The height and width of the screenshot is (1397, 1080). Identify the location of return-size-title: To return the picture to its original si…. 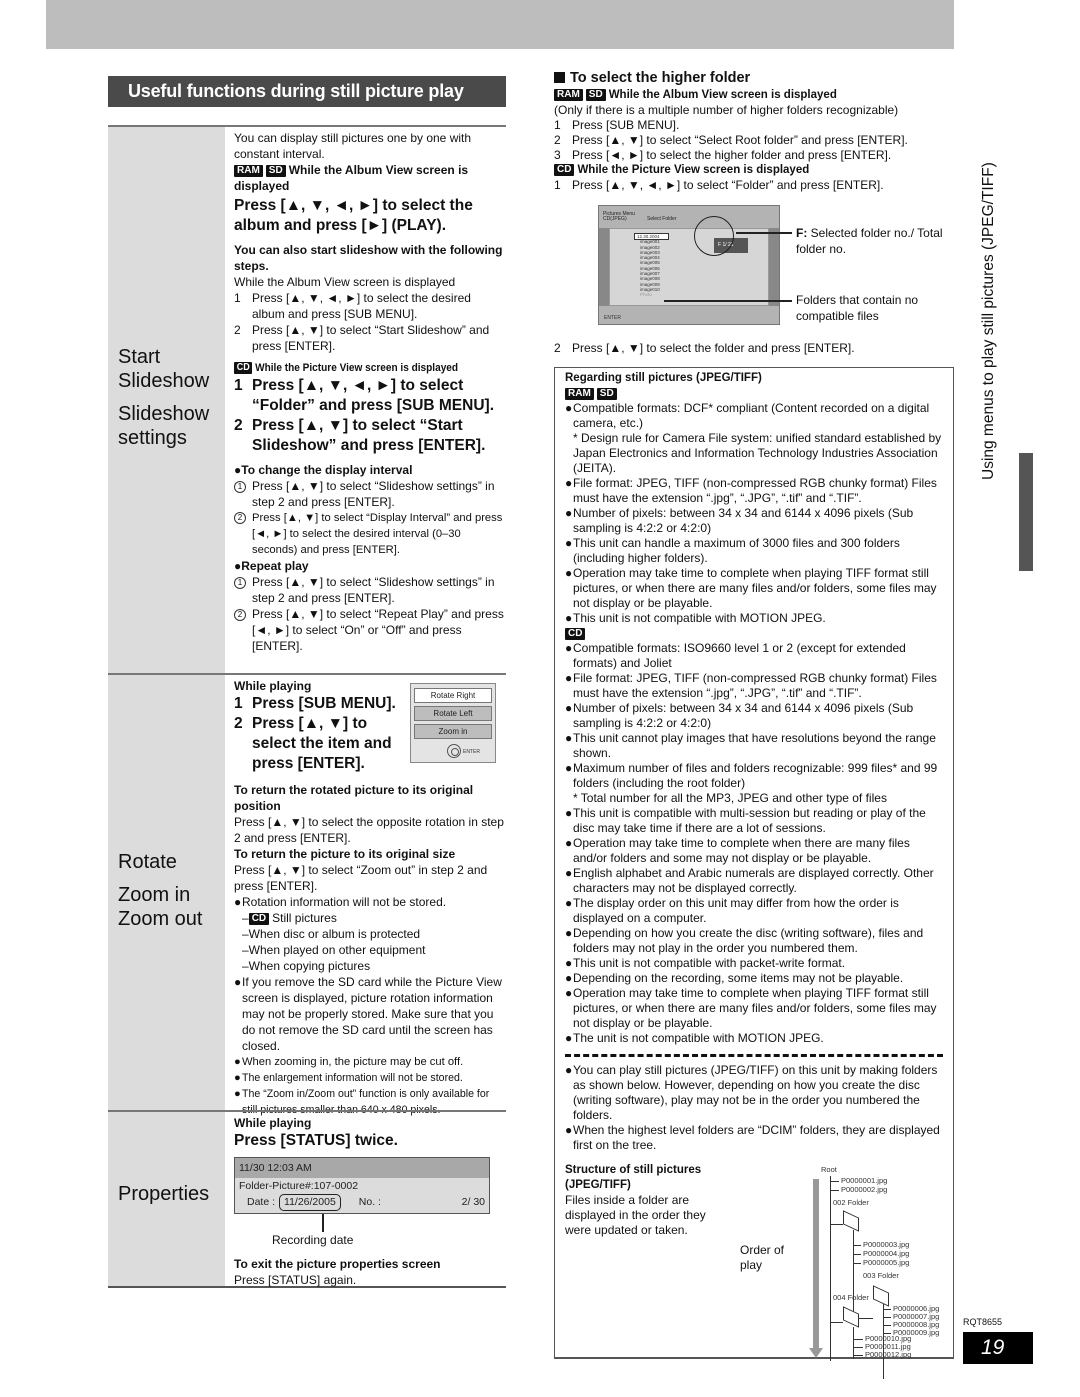
(345, 854).